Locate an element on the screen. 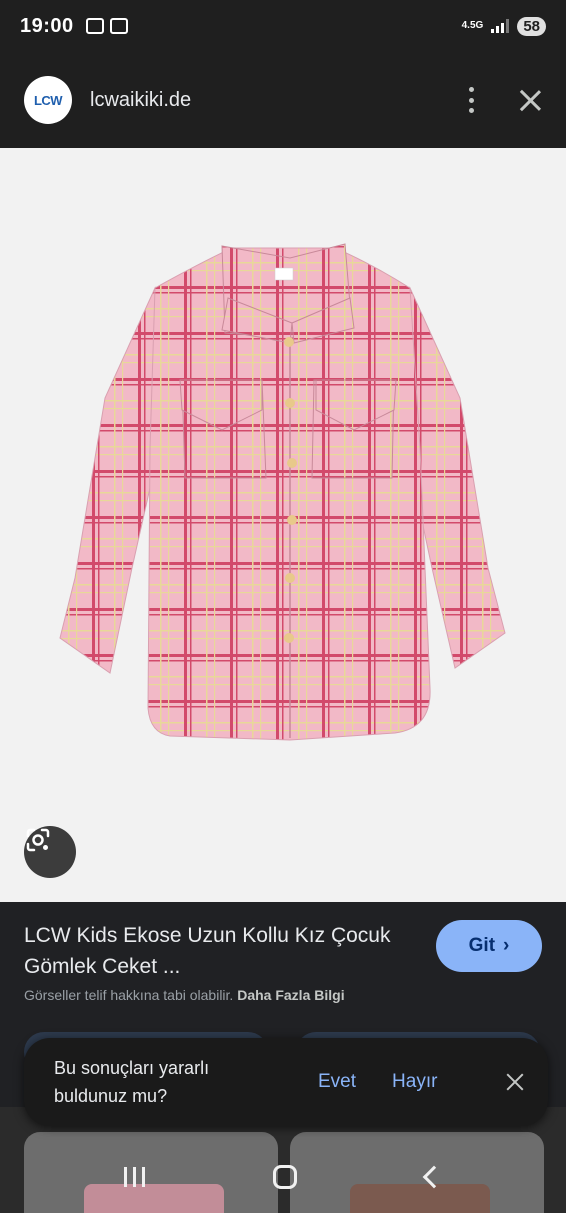 This screenshot has height=1213, width=566. visit-button-label: Git is located at coordinates (482, 945).